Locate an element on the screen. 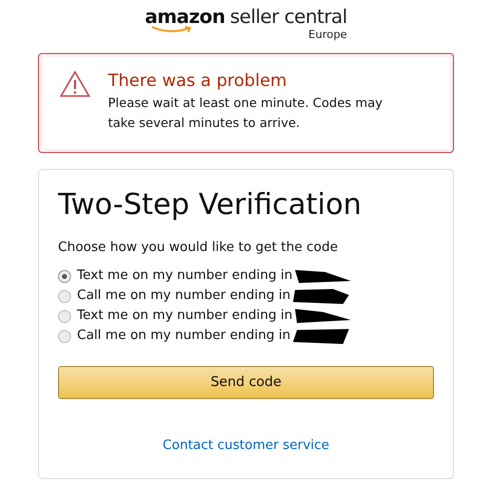  page-title: Two-Step Verification is located at coordinates (210, 204).